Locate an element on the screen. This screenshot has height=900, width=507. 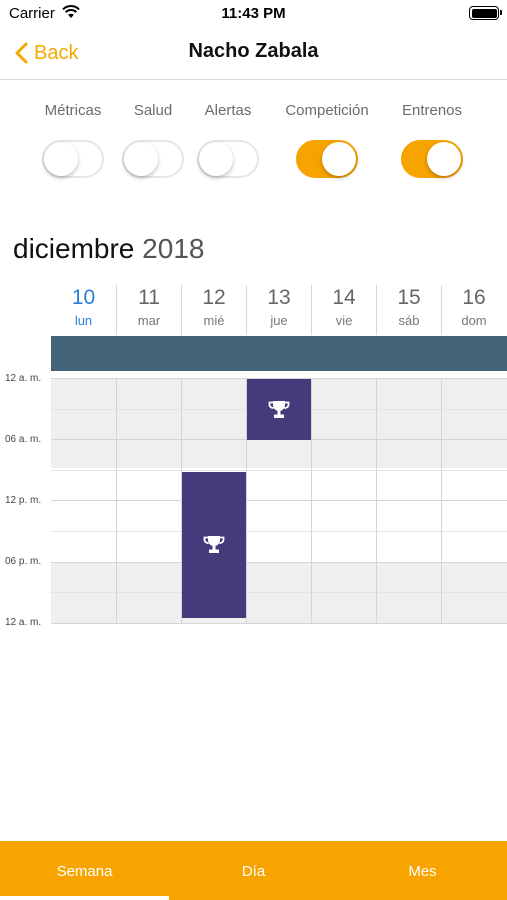
alertas-switch is located at coordinates (228, 159).